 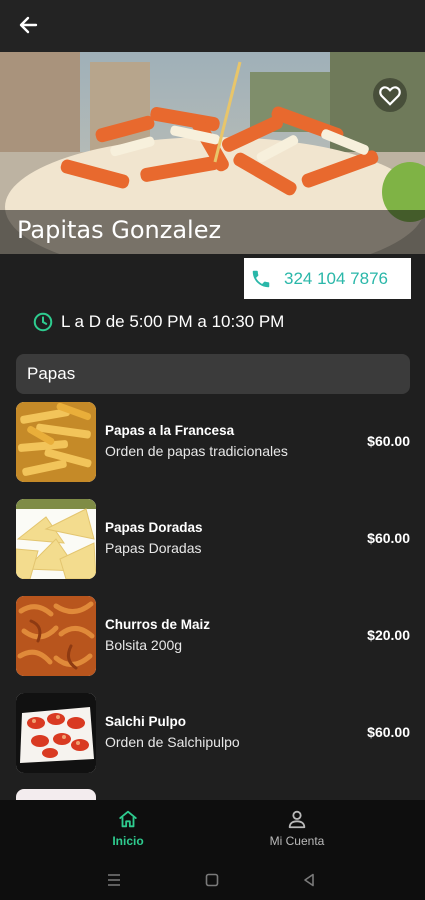 I want to click on phone-icon, so click(x=261, y=278).